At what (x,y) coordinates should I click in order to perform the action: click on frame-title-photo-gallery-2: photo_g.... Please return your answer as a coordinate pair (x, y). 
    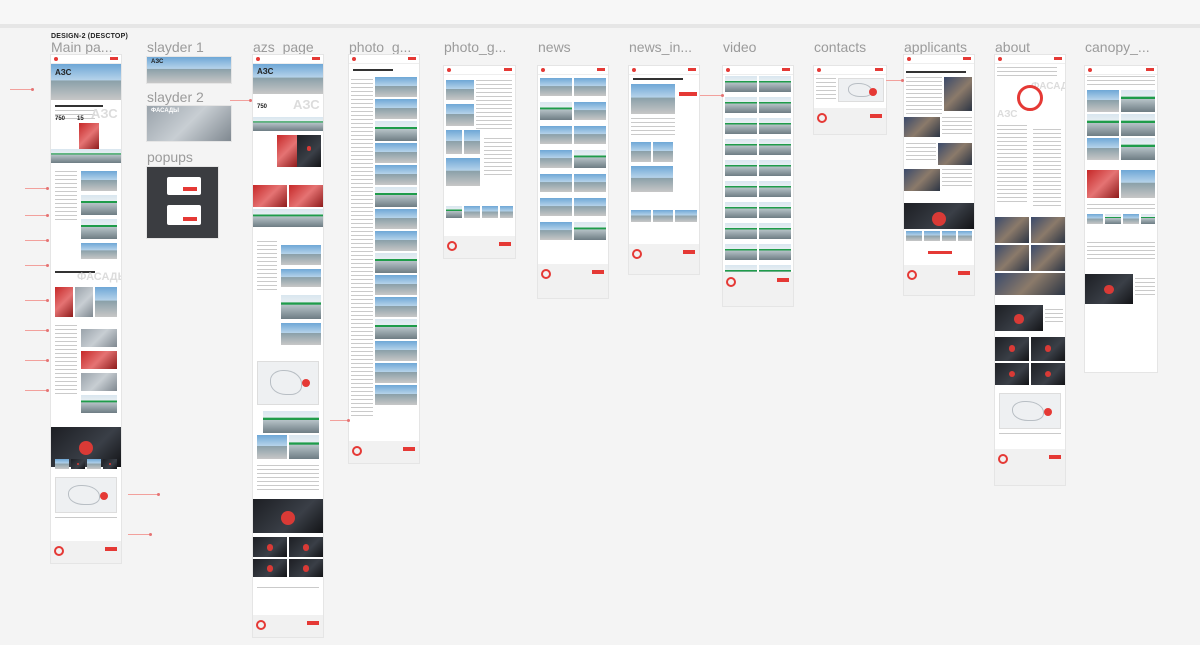
    Looking at the image, I should click on (475, 47).